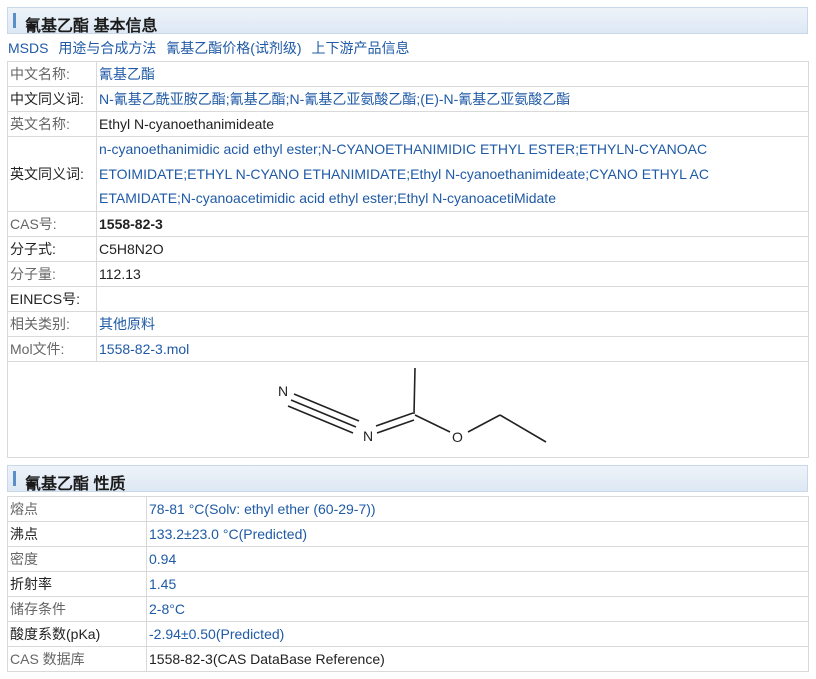 The width and height of the screenshot is (816, 679). What do you see at coordinates (414, 390) in the screenshot?
I see `methyl-bond` at bounding box center [414, 390].